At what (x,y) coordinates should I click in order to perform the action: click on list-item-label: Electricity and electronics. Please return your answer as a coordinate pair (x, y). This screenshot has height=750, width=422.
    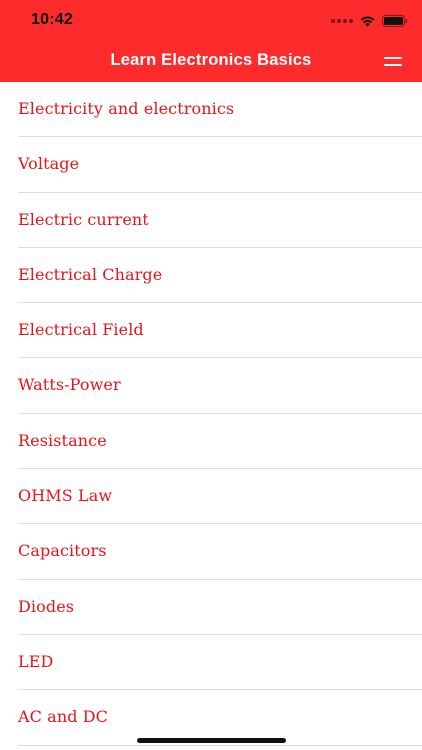
    Looking at the image, I should click on (126, 108).